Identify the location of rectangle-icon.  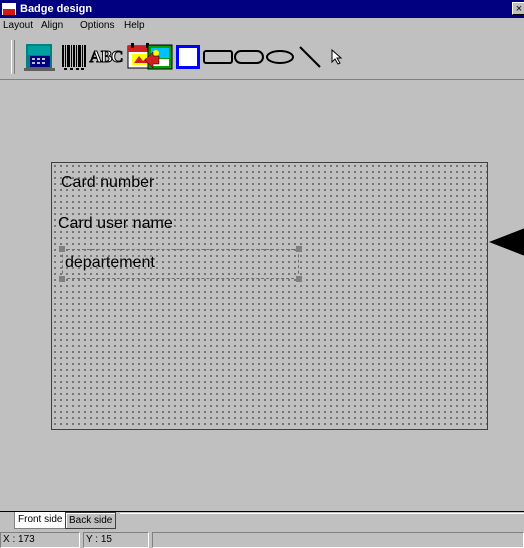
(188, 57).